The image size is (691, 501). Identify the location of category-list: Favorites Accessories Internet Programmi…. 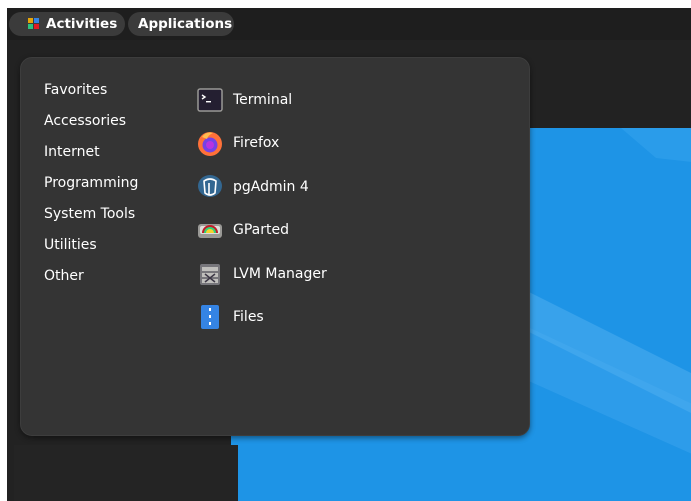
(91, 188).